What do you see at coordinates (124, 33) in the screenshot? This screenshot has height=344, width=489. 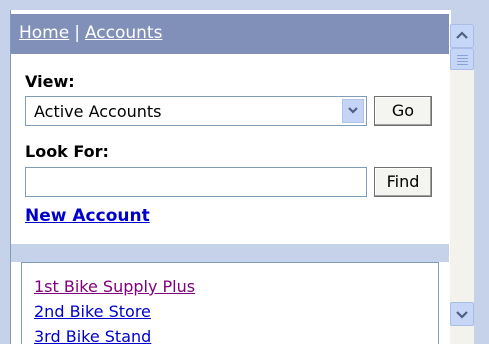 I see `breadcrumb-accounts-link: Accounts` at bounding box center [124, 33].